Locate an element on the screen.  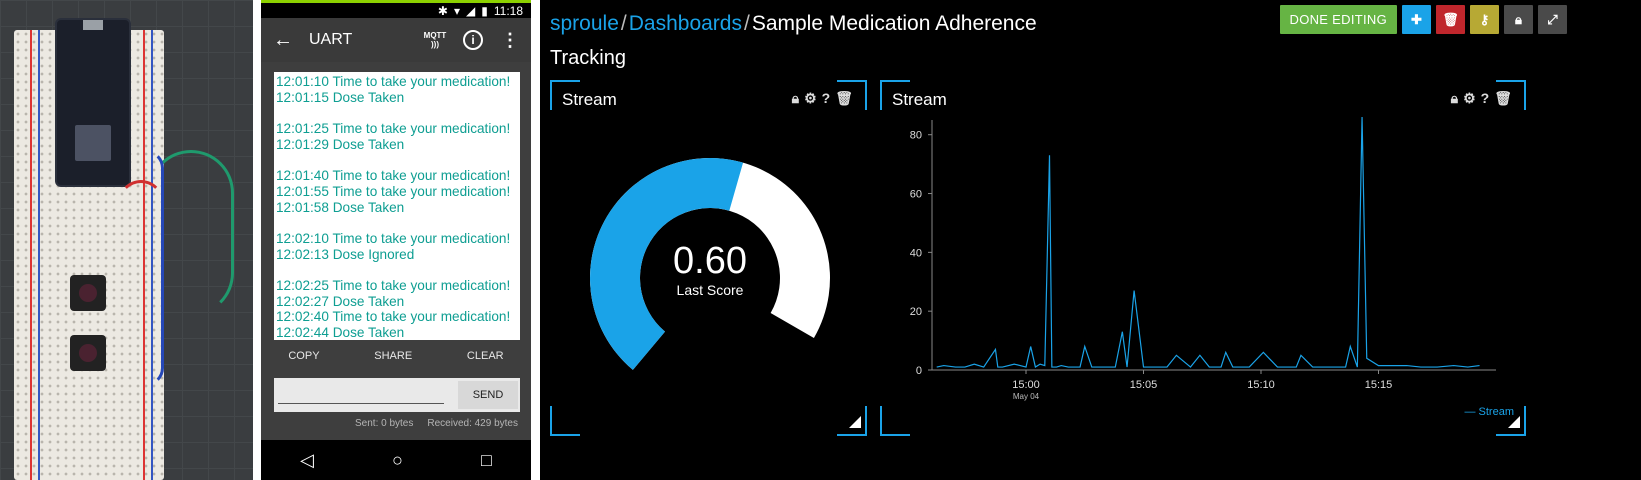
add-block-button: ✚ is located at coordinates (1416, 19).